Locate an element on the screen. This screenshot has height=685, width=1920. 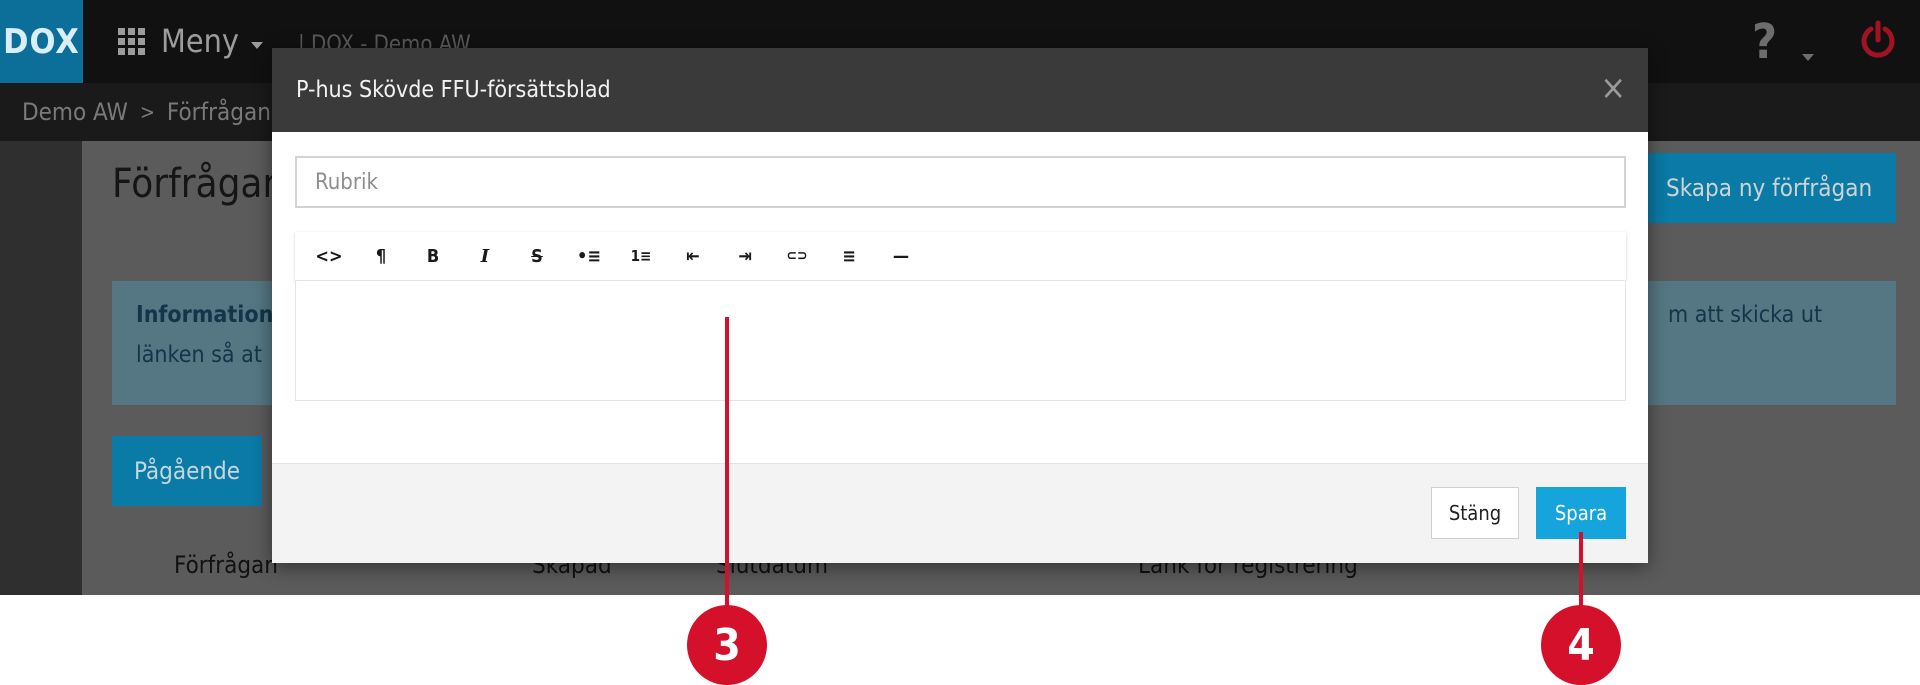
breadcrumb-current: Förfrågan is located at coordinates (218, 112).